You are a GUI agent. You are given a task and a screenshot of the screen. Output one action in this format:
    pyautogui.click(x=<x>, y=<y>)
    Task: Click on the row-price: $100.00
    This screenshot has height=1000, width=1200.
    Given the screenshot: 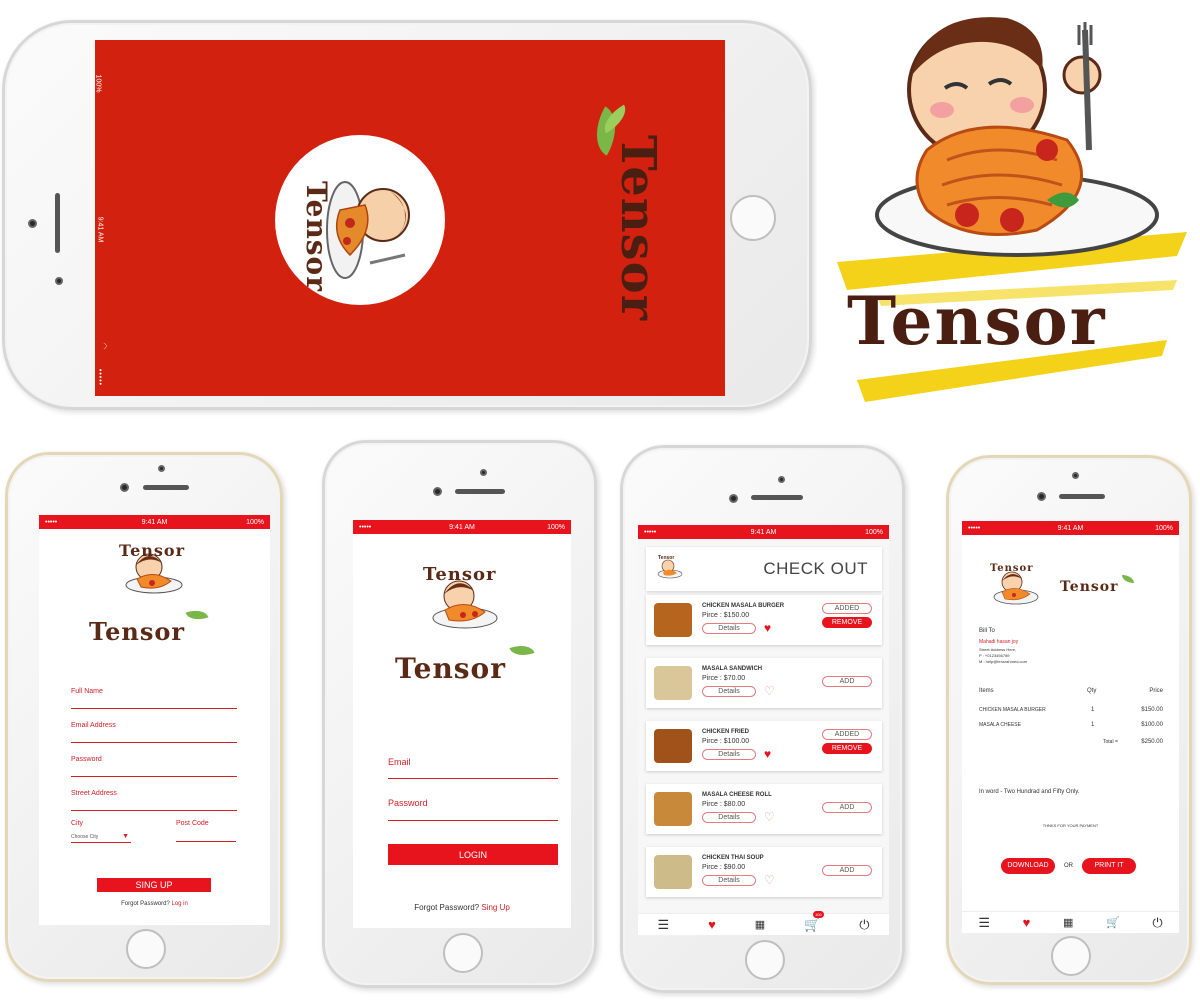 What is the action you would take?
    pyautogui.click(x=1152, y=725)
    